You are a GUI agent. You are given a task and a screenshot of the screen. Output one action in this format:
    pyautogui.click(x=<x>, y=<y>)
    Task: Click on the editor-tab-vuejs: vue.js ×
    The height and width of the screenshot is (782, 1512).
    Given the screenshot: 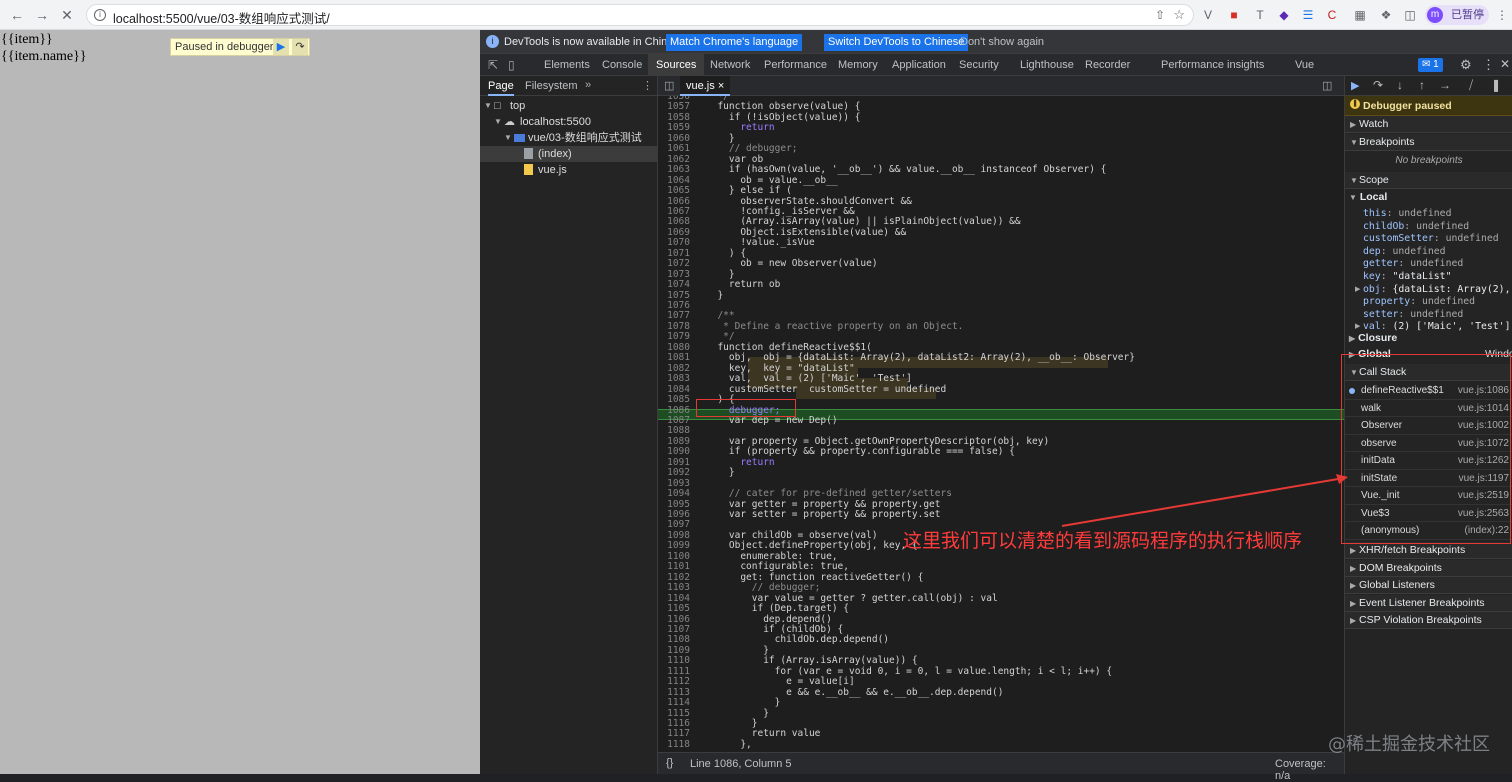 What is the action you would take?
    pyautogui.click(x=705, y=86)
    